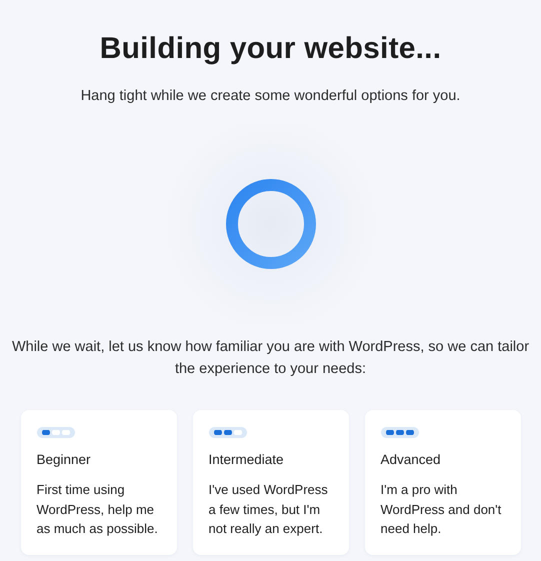  I want to click on option-description: I'm a pro with WordPress and don't need help., so click(441, 509).